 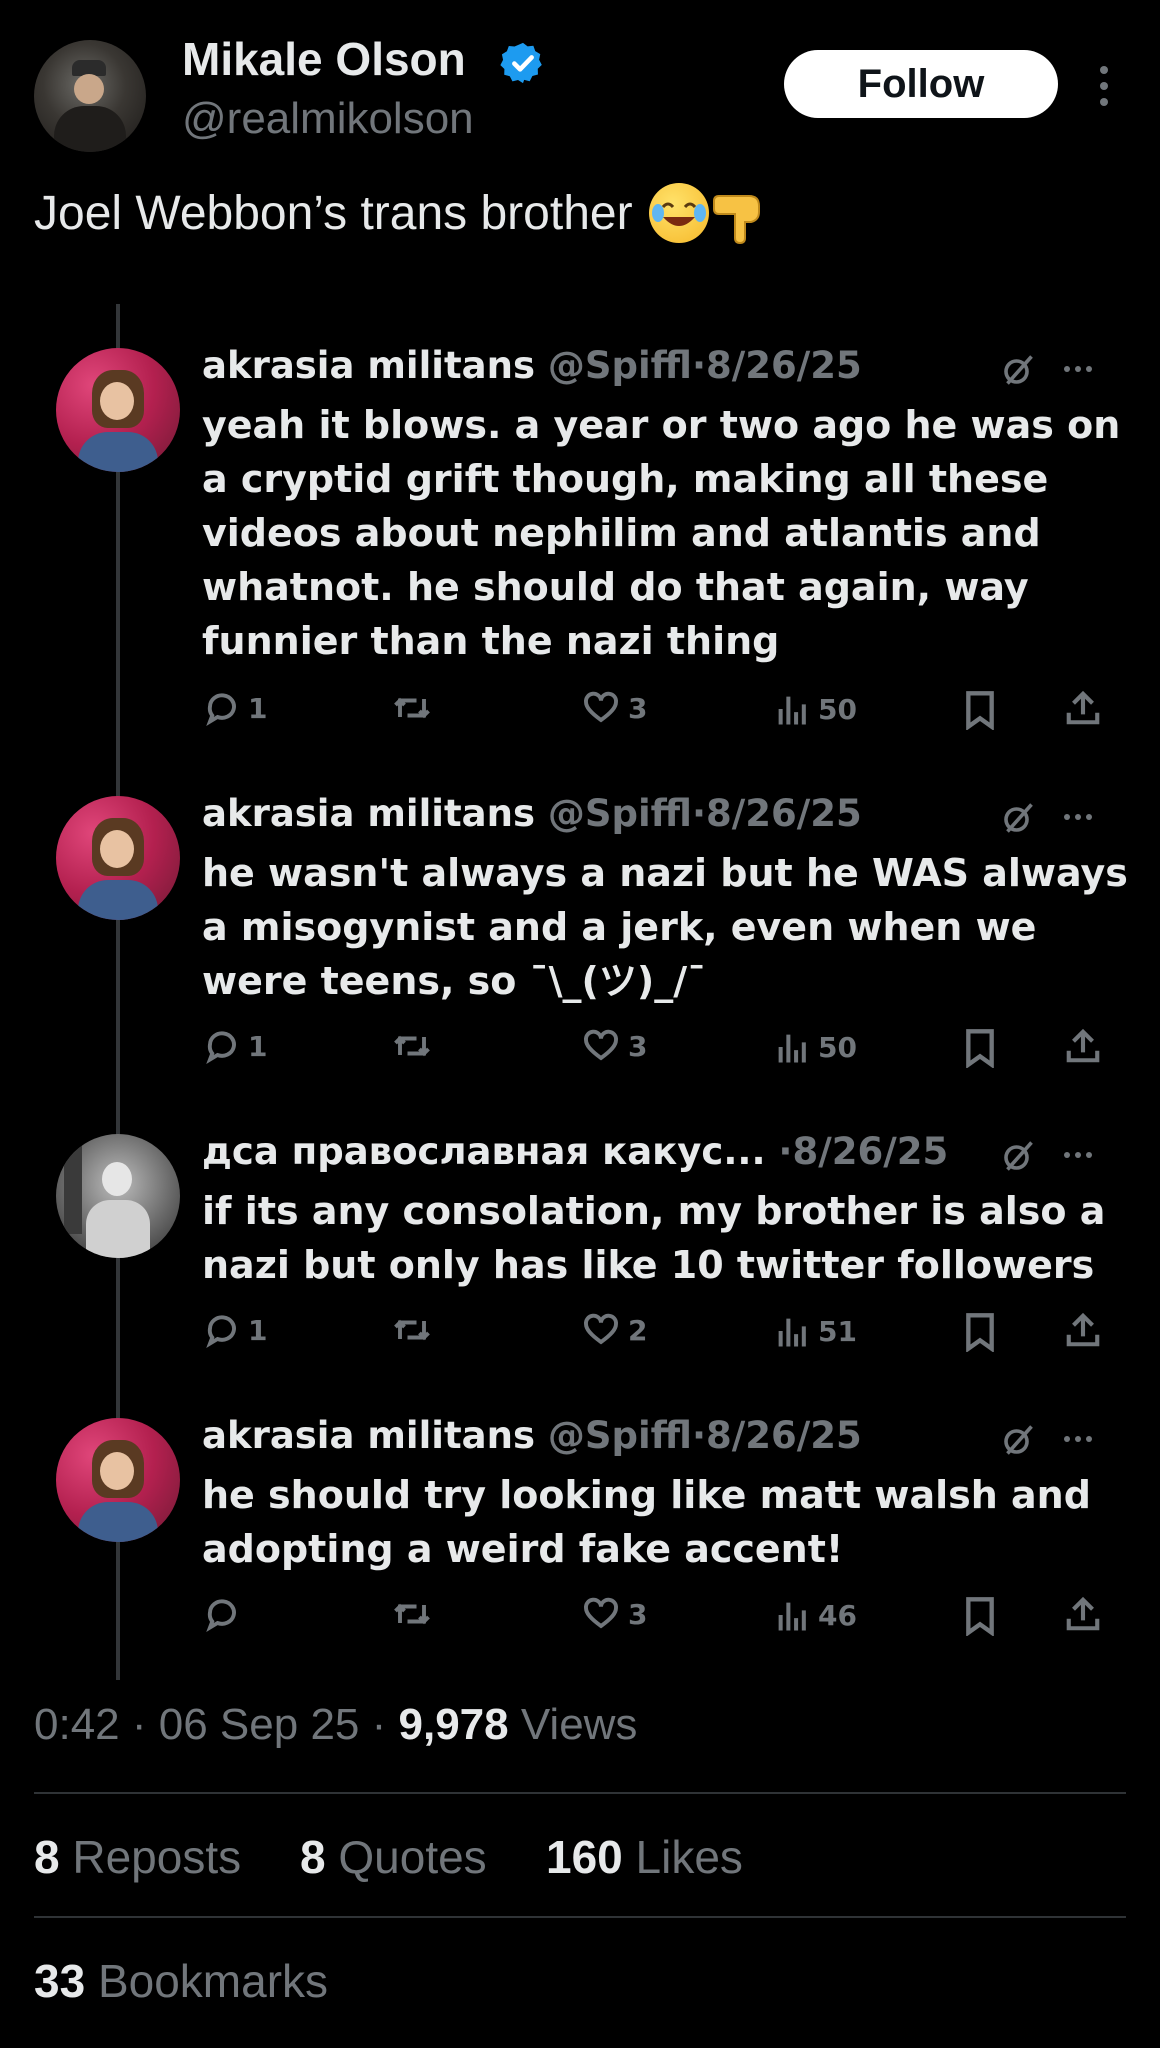 I want to click on views-label: Views, so click(x=579, y=1724).